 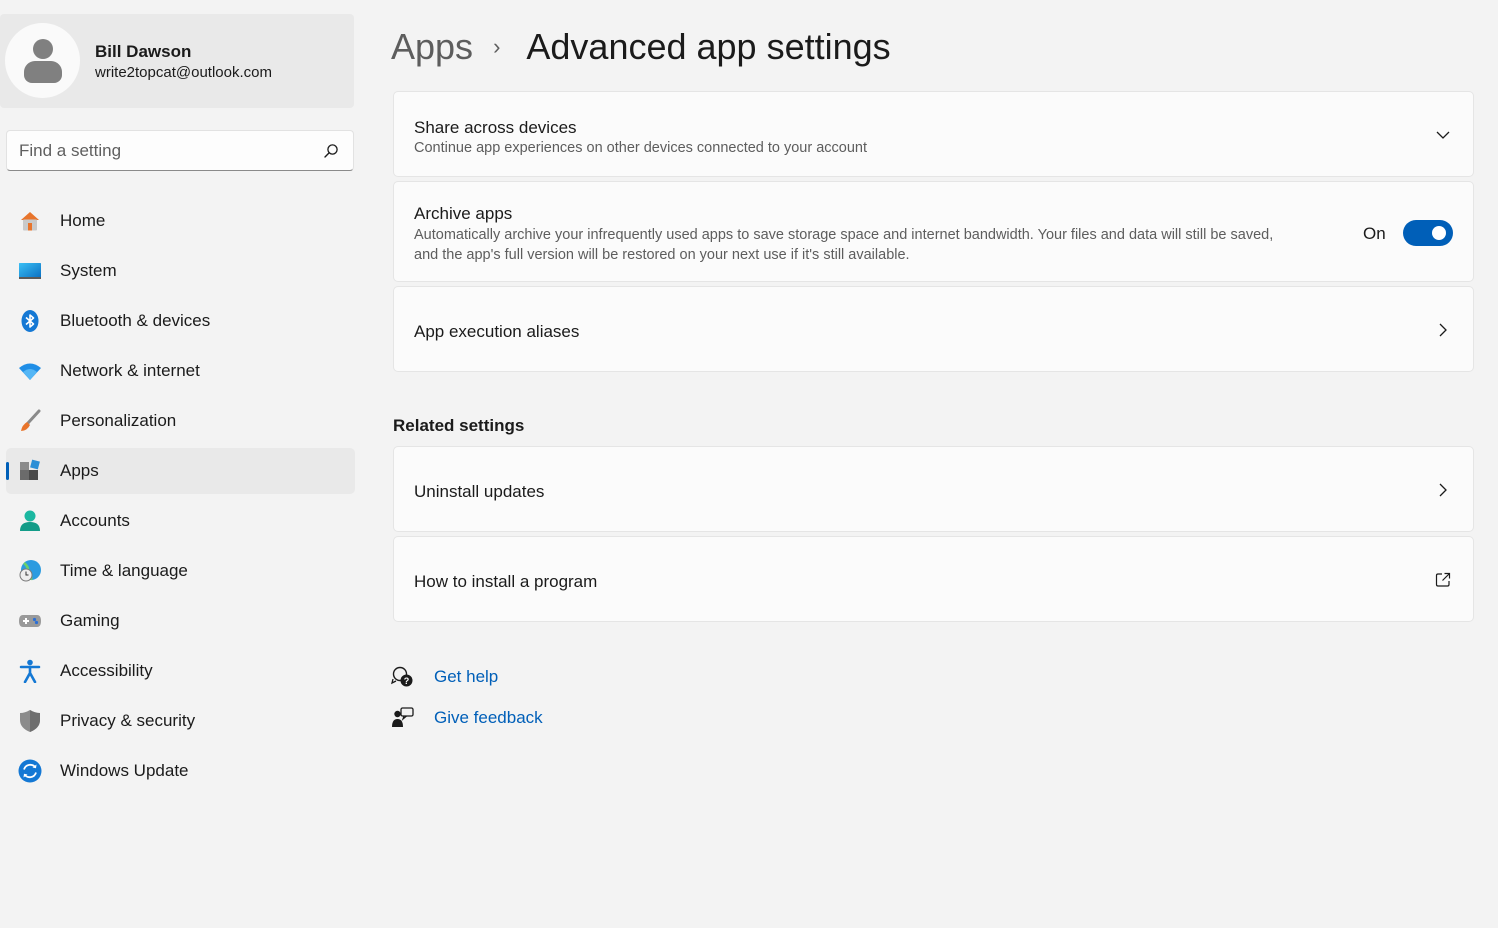 I want to click on profile-email: write2topcat@outlook.com, so click(x=183, y=72).